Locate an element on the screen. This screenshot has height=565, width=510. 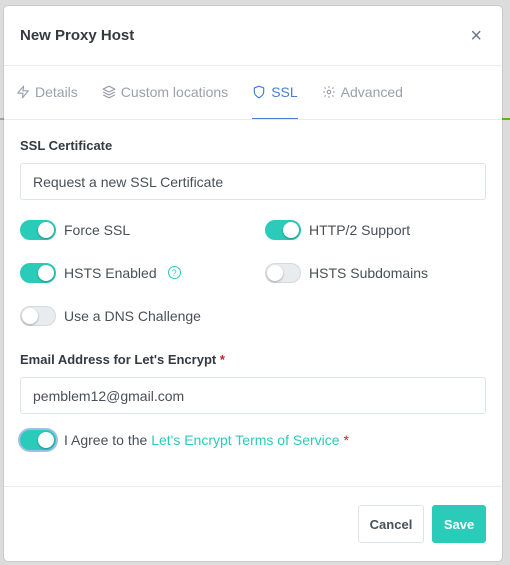
hsts-toggle: HSTS Enabled ? is located at coordinates (142, 272).